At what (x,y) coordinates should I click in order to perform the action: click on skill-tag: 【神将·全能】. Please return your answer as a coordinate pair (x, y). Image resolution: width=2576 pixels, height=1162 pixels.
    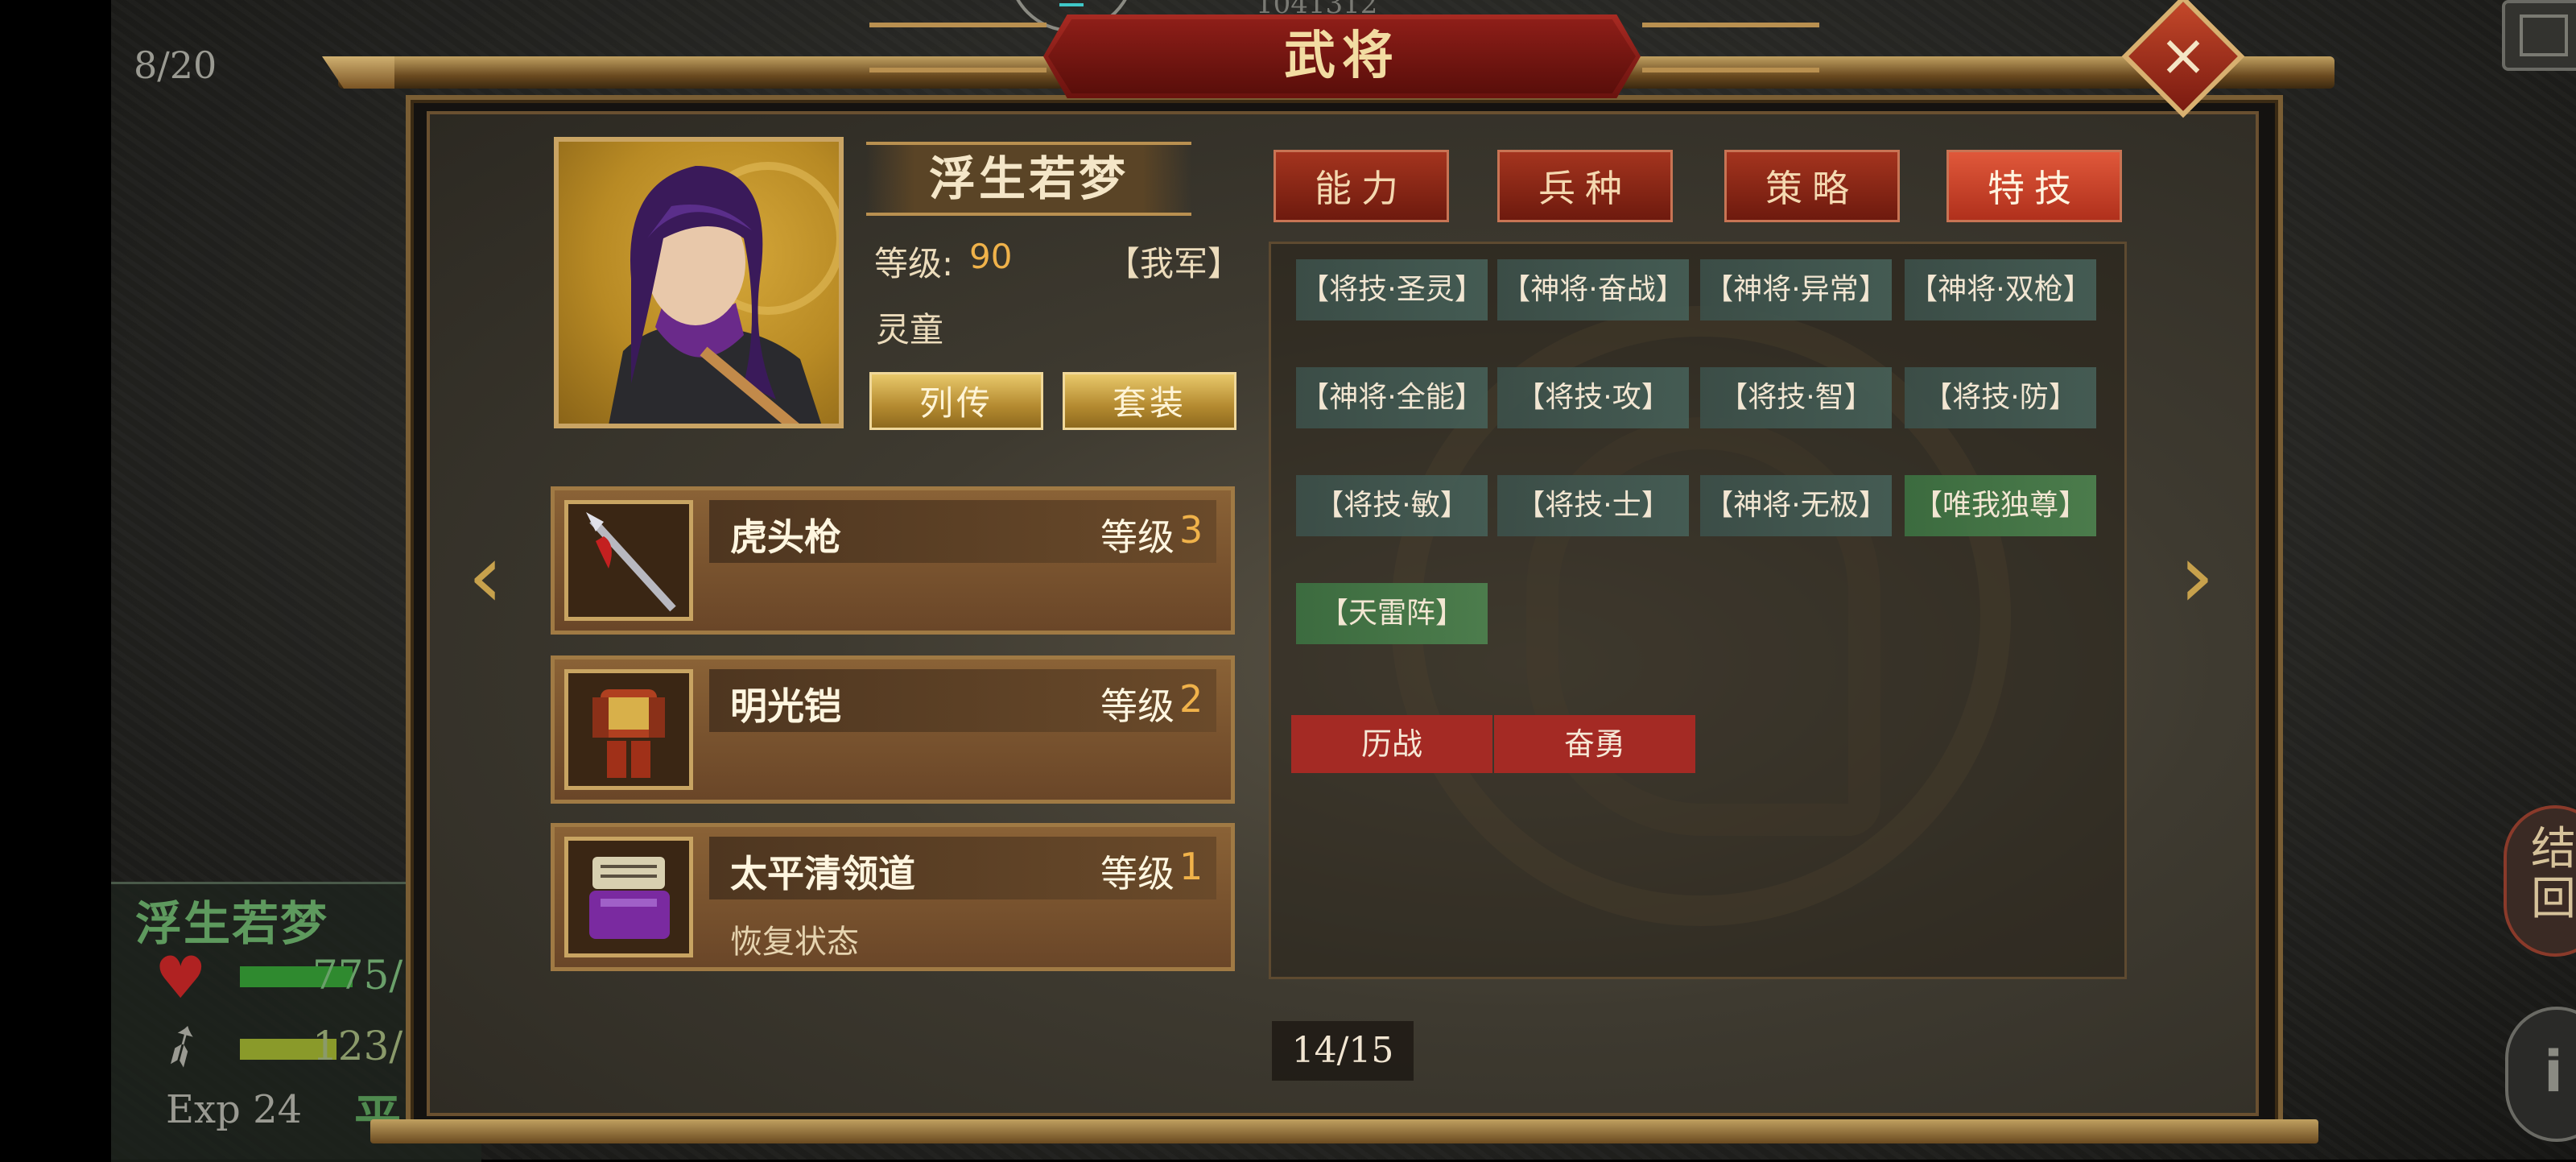
    Looking at the image, I should click on (1392, 397).